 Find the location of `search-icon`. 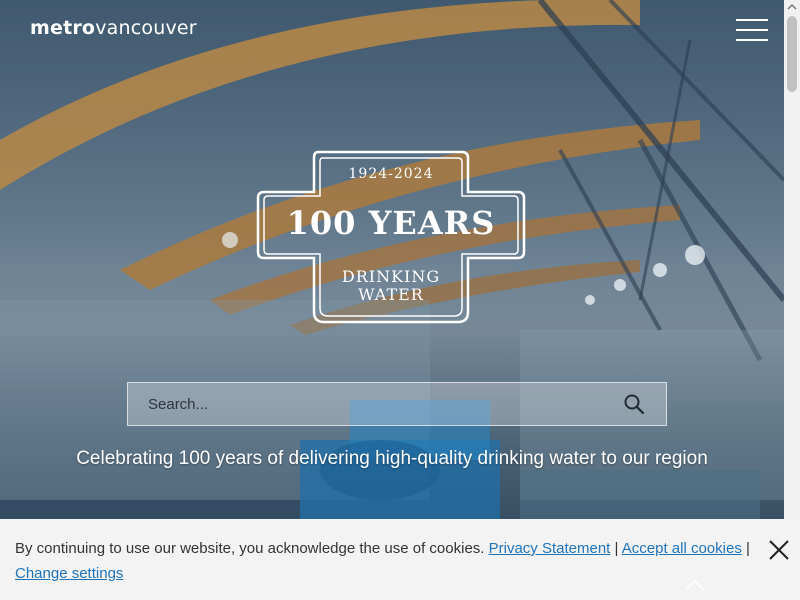

search-icon is located at coordinates (634, 404).